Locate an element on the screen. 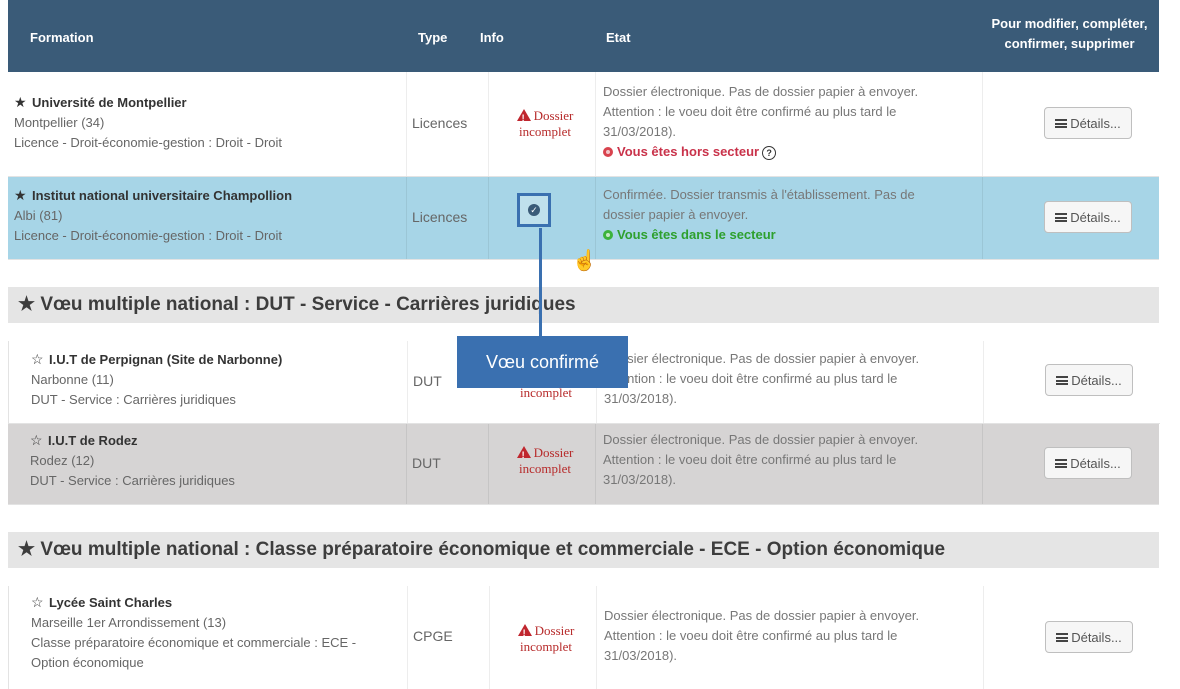 This screenshot has height=689, width=1180. city: Albi (81) is located at coordinates (38, 215).